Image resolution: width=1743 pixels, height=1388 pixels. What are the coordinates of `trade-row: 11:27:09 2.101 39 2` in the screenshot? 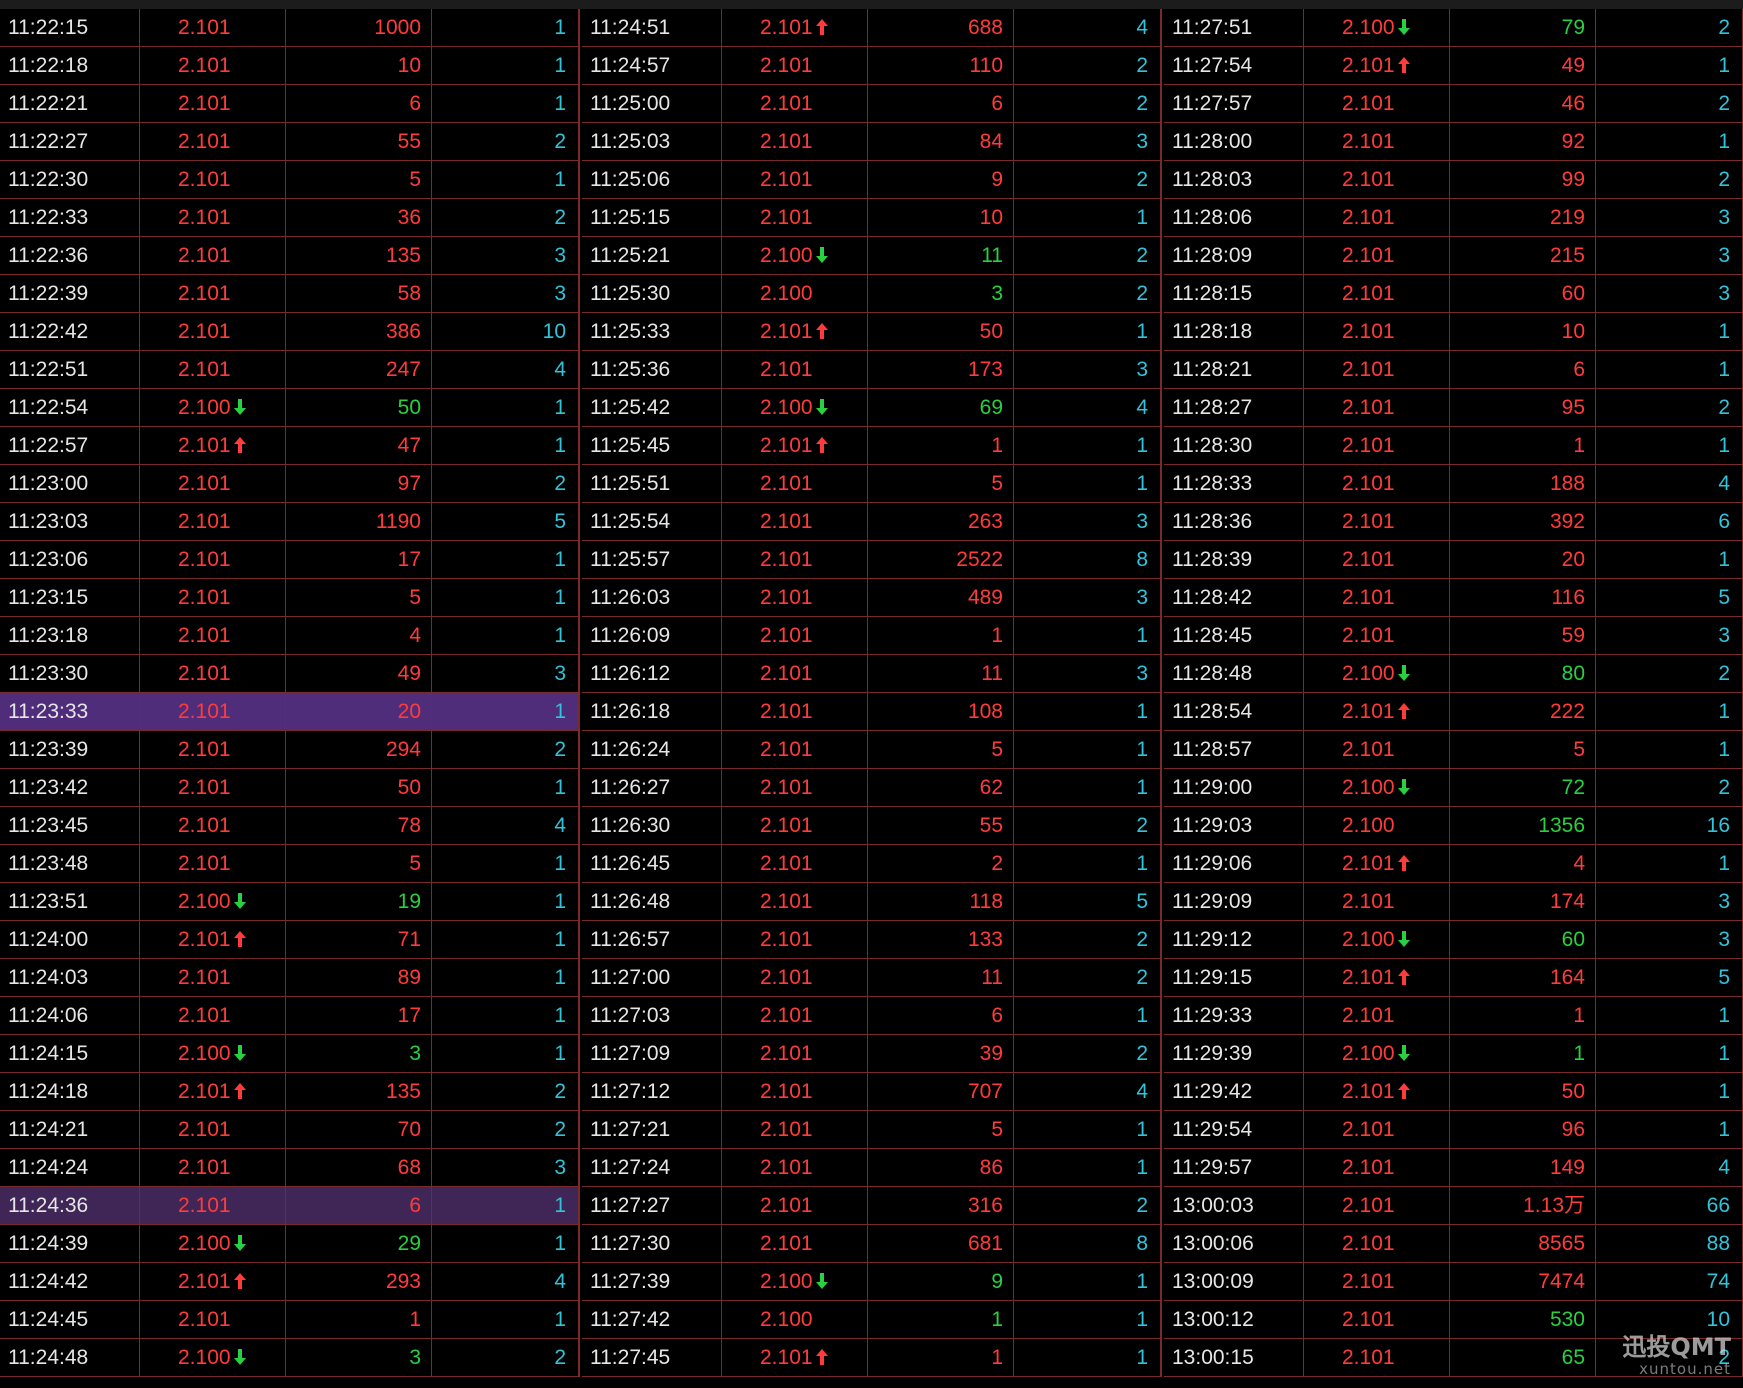 It's located at (872, 1054).